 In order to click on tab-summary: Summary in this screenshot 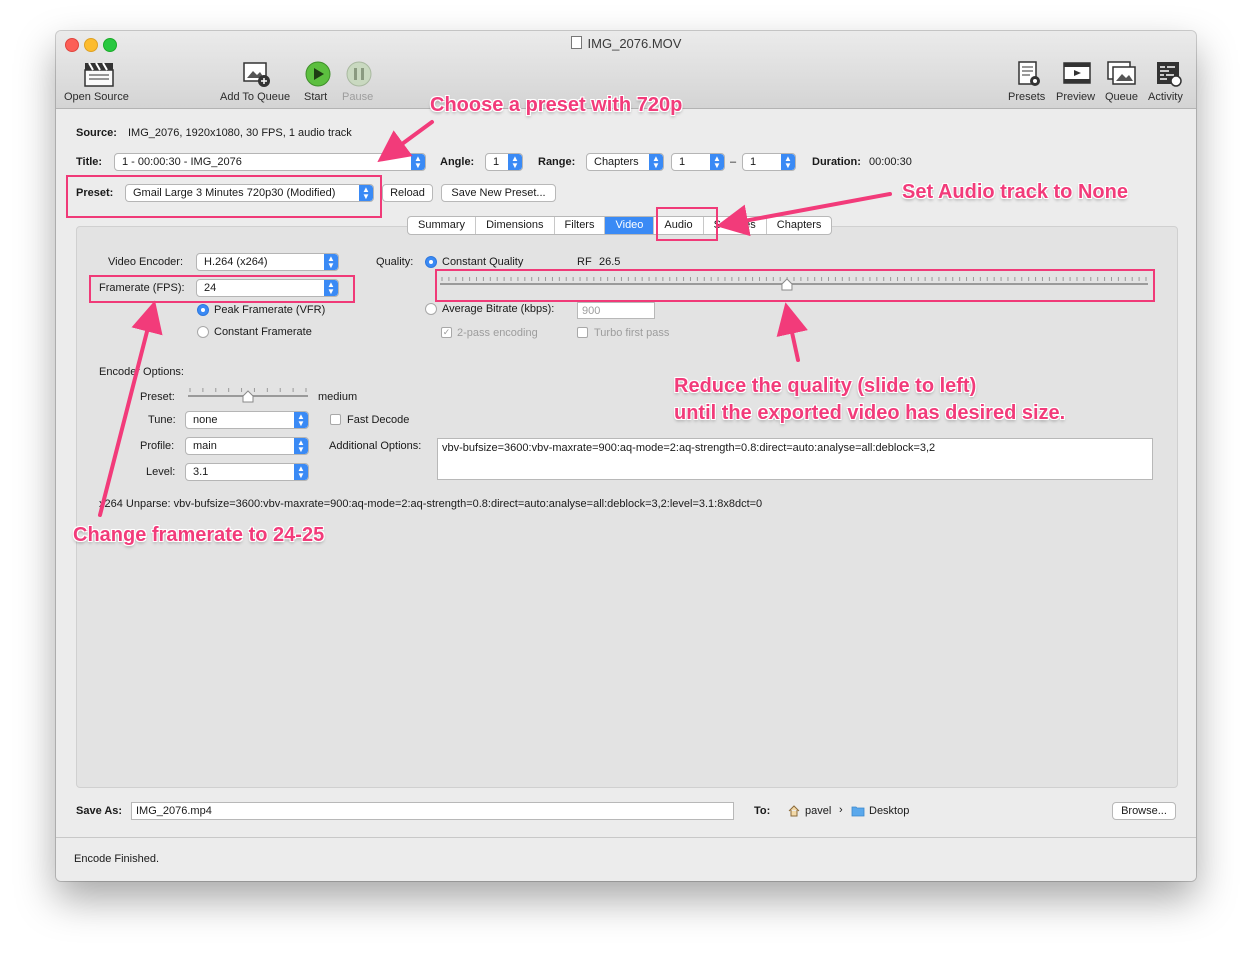, I will do `click(442, 225)`.